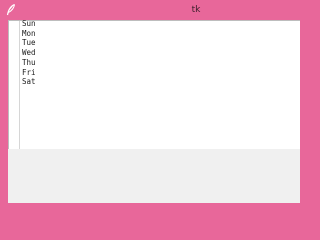  I want to click on list-item-sat: Sat, so click(29, 82).